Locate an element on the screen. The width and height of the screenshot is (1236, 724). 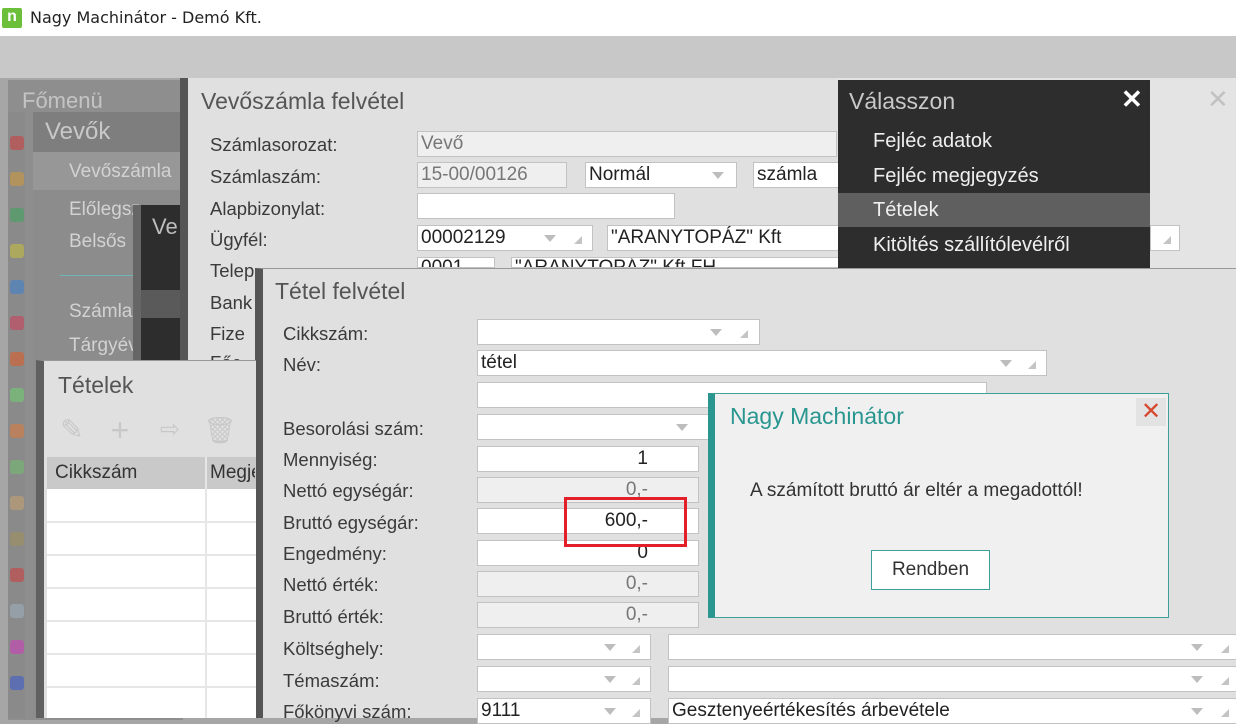
cost-center-select is located at coordinates (564, 647).